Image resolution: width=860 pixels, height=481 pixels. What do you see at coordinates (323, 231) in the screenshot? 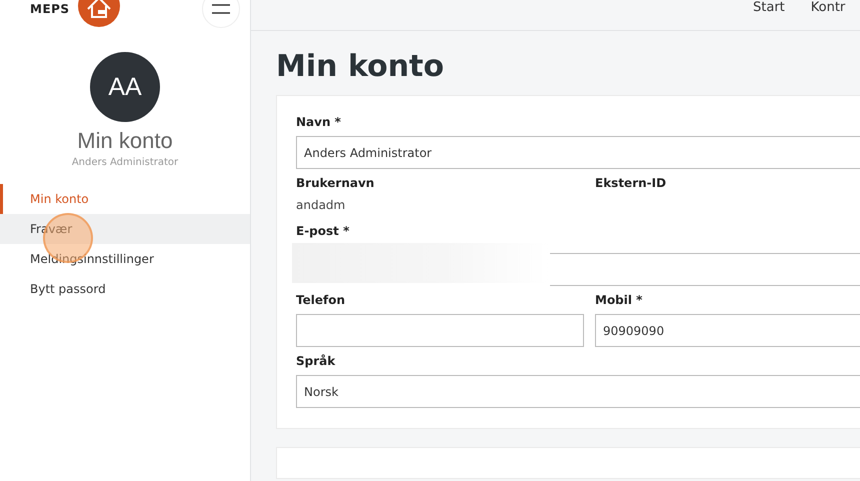
I see `field-label: E-post *` at bounding box center [323, 231].